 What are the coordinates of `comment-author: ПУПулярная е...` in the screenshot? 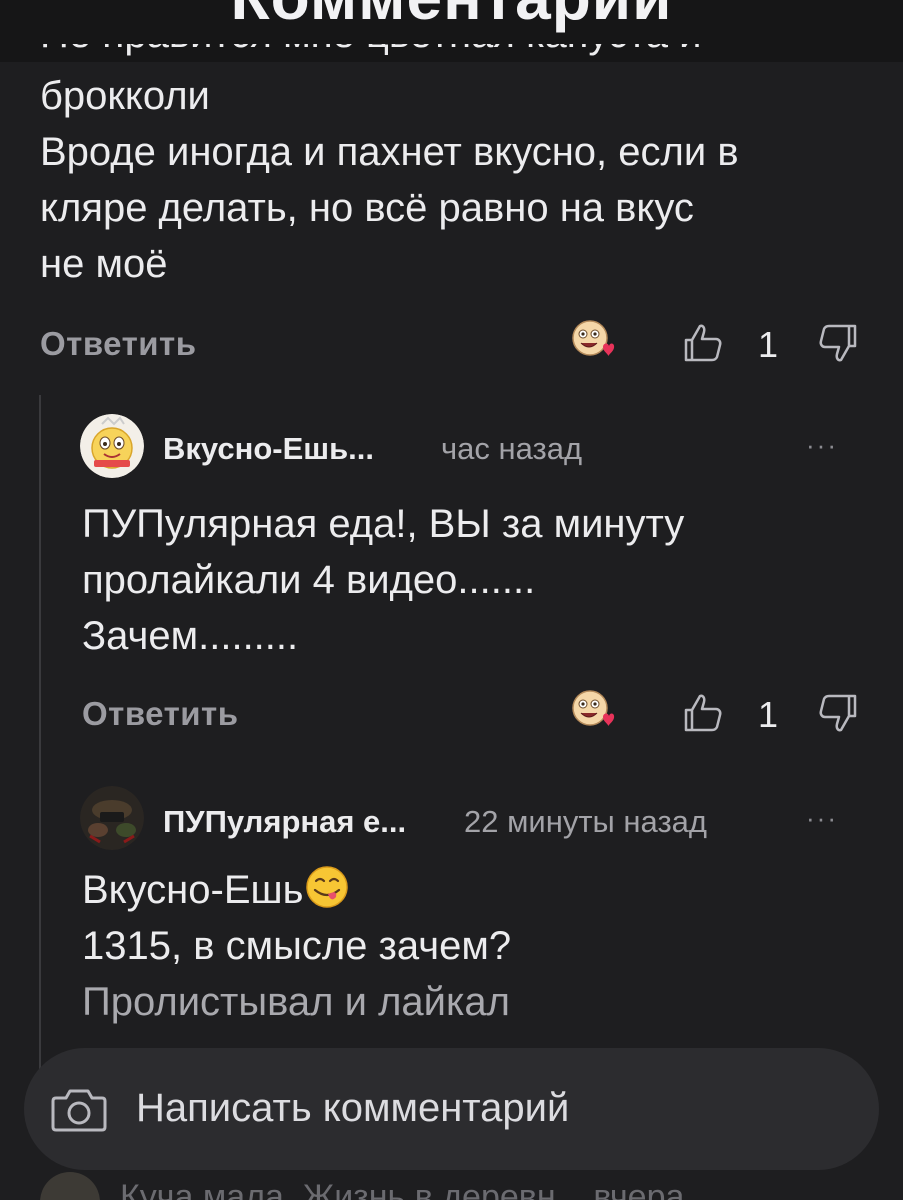 It's located at (284, 822).